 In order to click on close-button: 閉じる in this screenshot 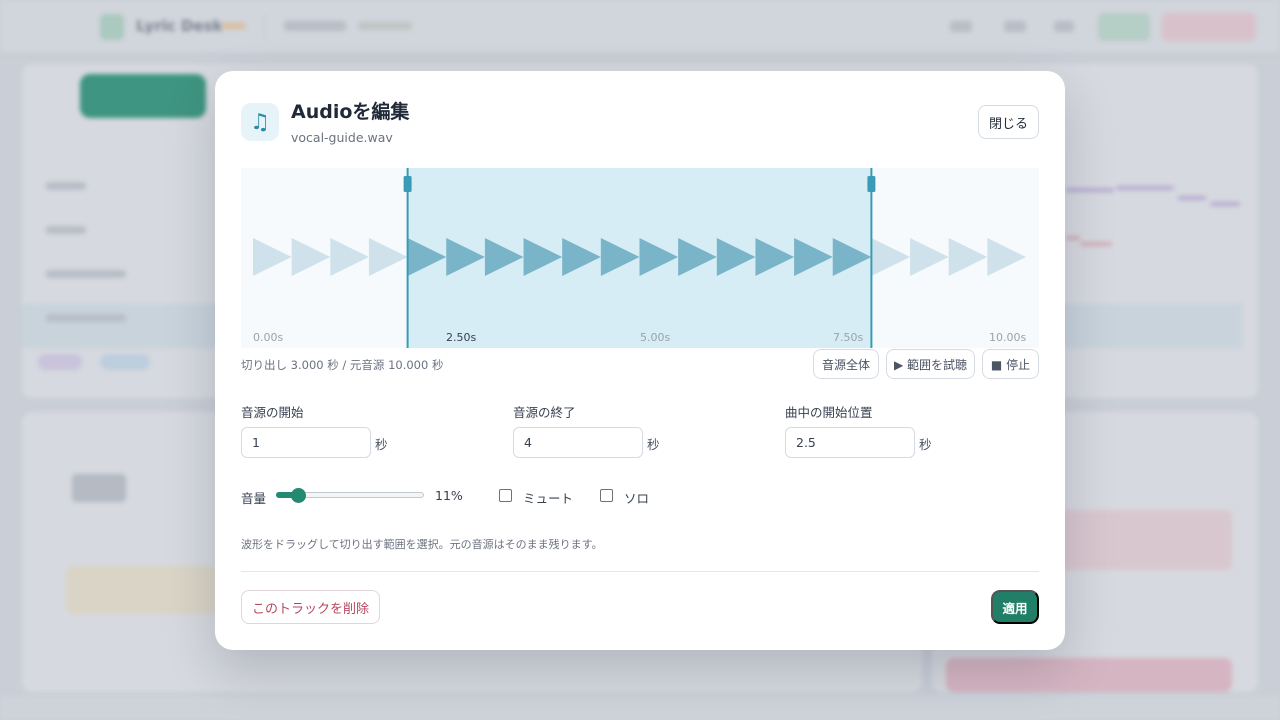, I will do `click(1008, 122)`.